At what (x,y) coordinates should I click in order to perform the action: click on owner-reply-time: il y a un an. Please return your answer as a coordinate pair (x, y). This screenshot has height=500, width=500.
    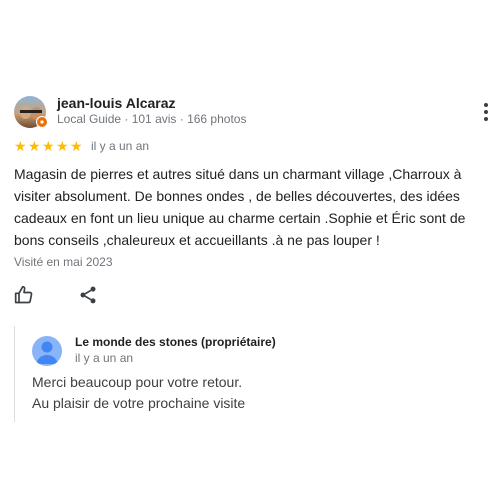
    Looking at the image, I should click on (104, 358).